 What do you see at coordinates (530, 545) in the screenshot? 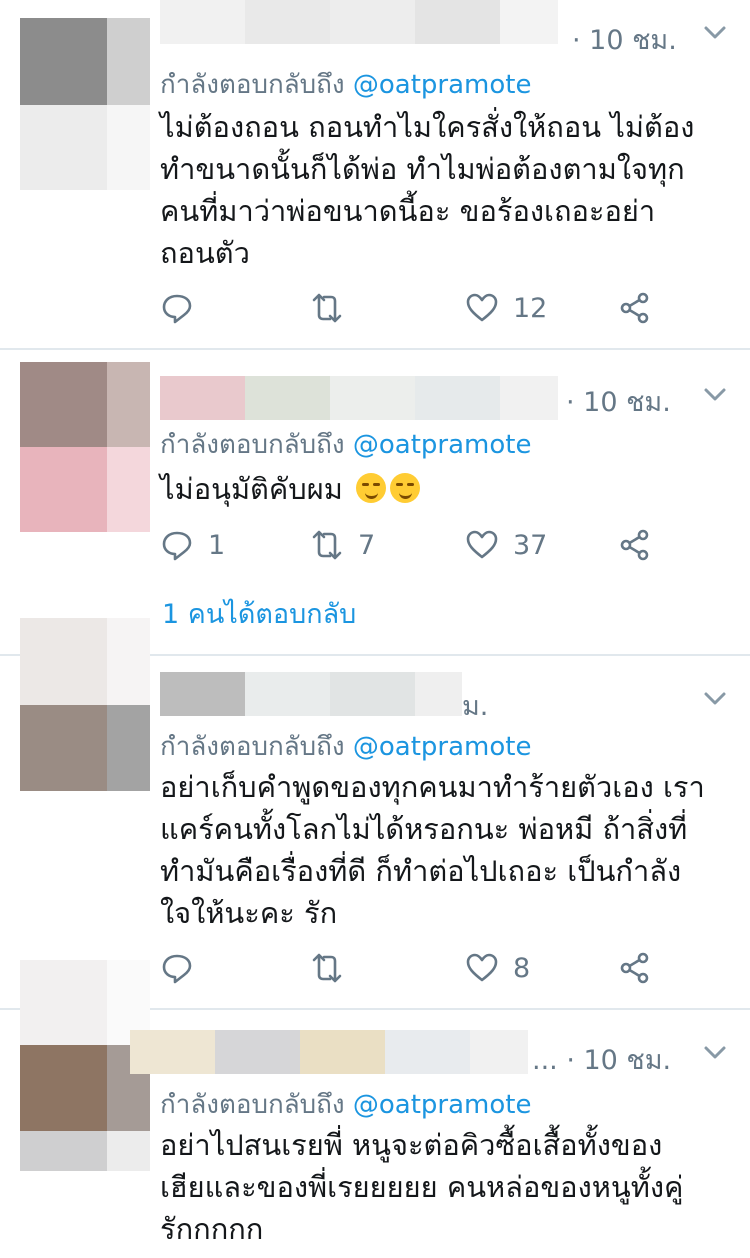
I see `like-count: 37` at bounding box center [530, 545].